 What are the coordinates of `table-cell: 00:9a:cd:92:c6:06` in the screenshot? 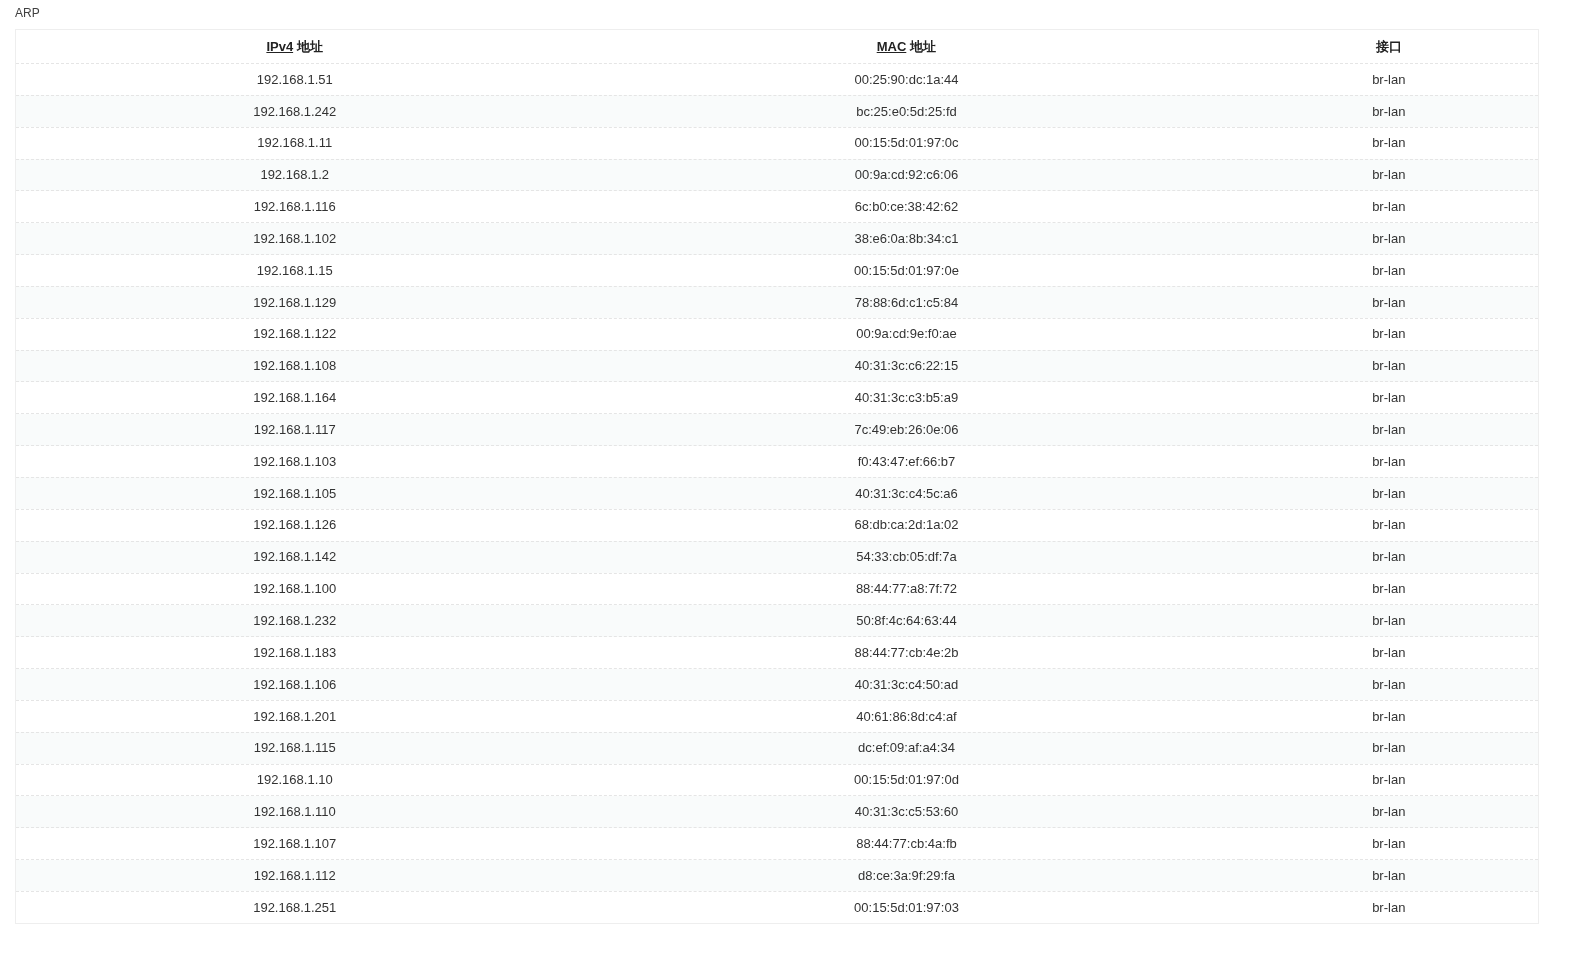 It's located at (906, 175).